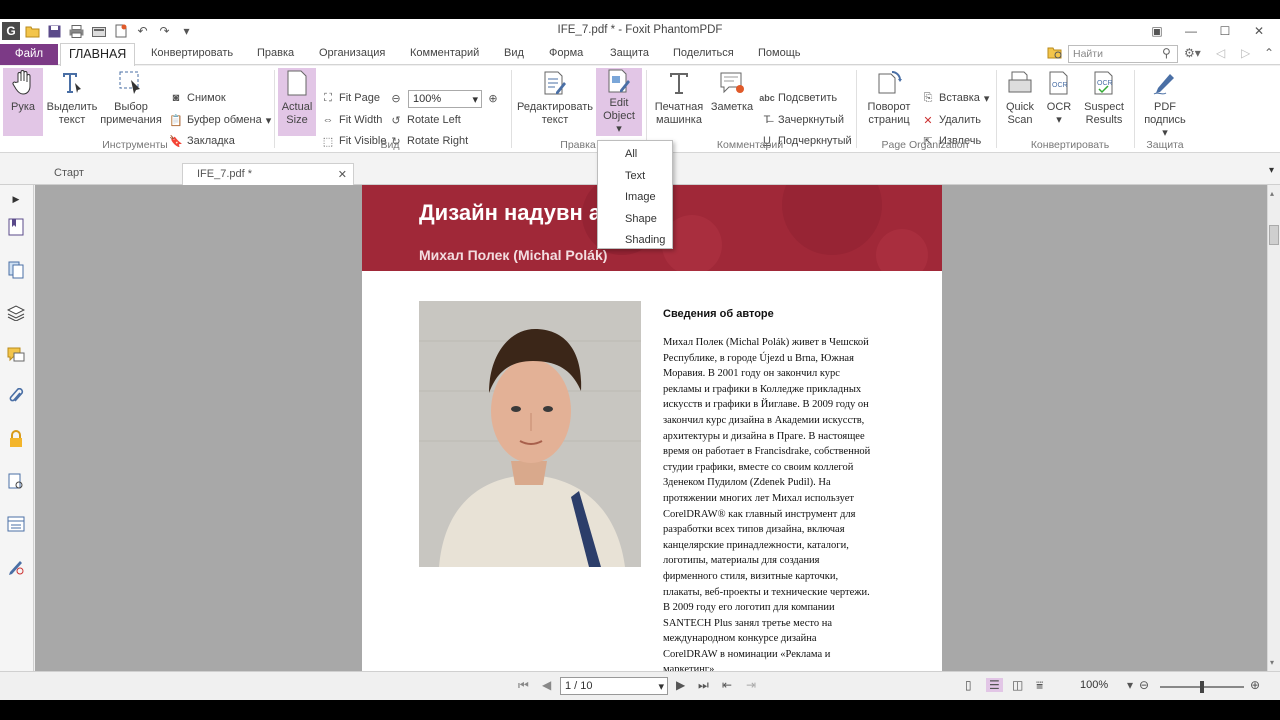 The image size is (1280, 720). What do you see at coordinates (779, 53) in the screenshot?
I see `tab-help: Помощь` at bounding box center [779, 53].